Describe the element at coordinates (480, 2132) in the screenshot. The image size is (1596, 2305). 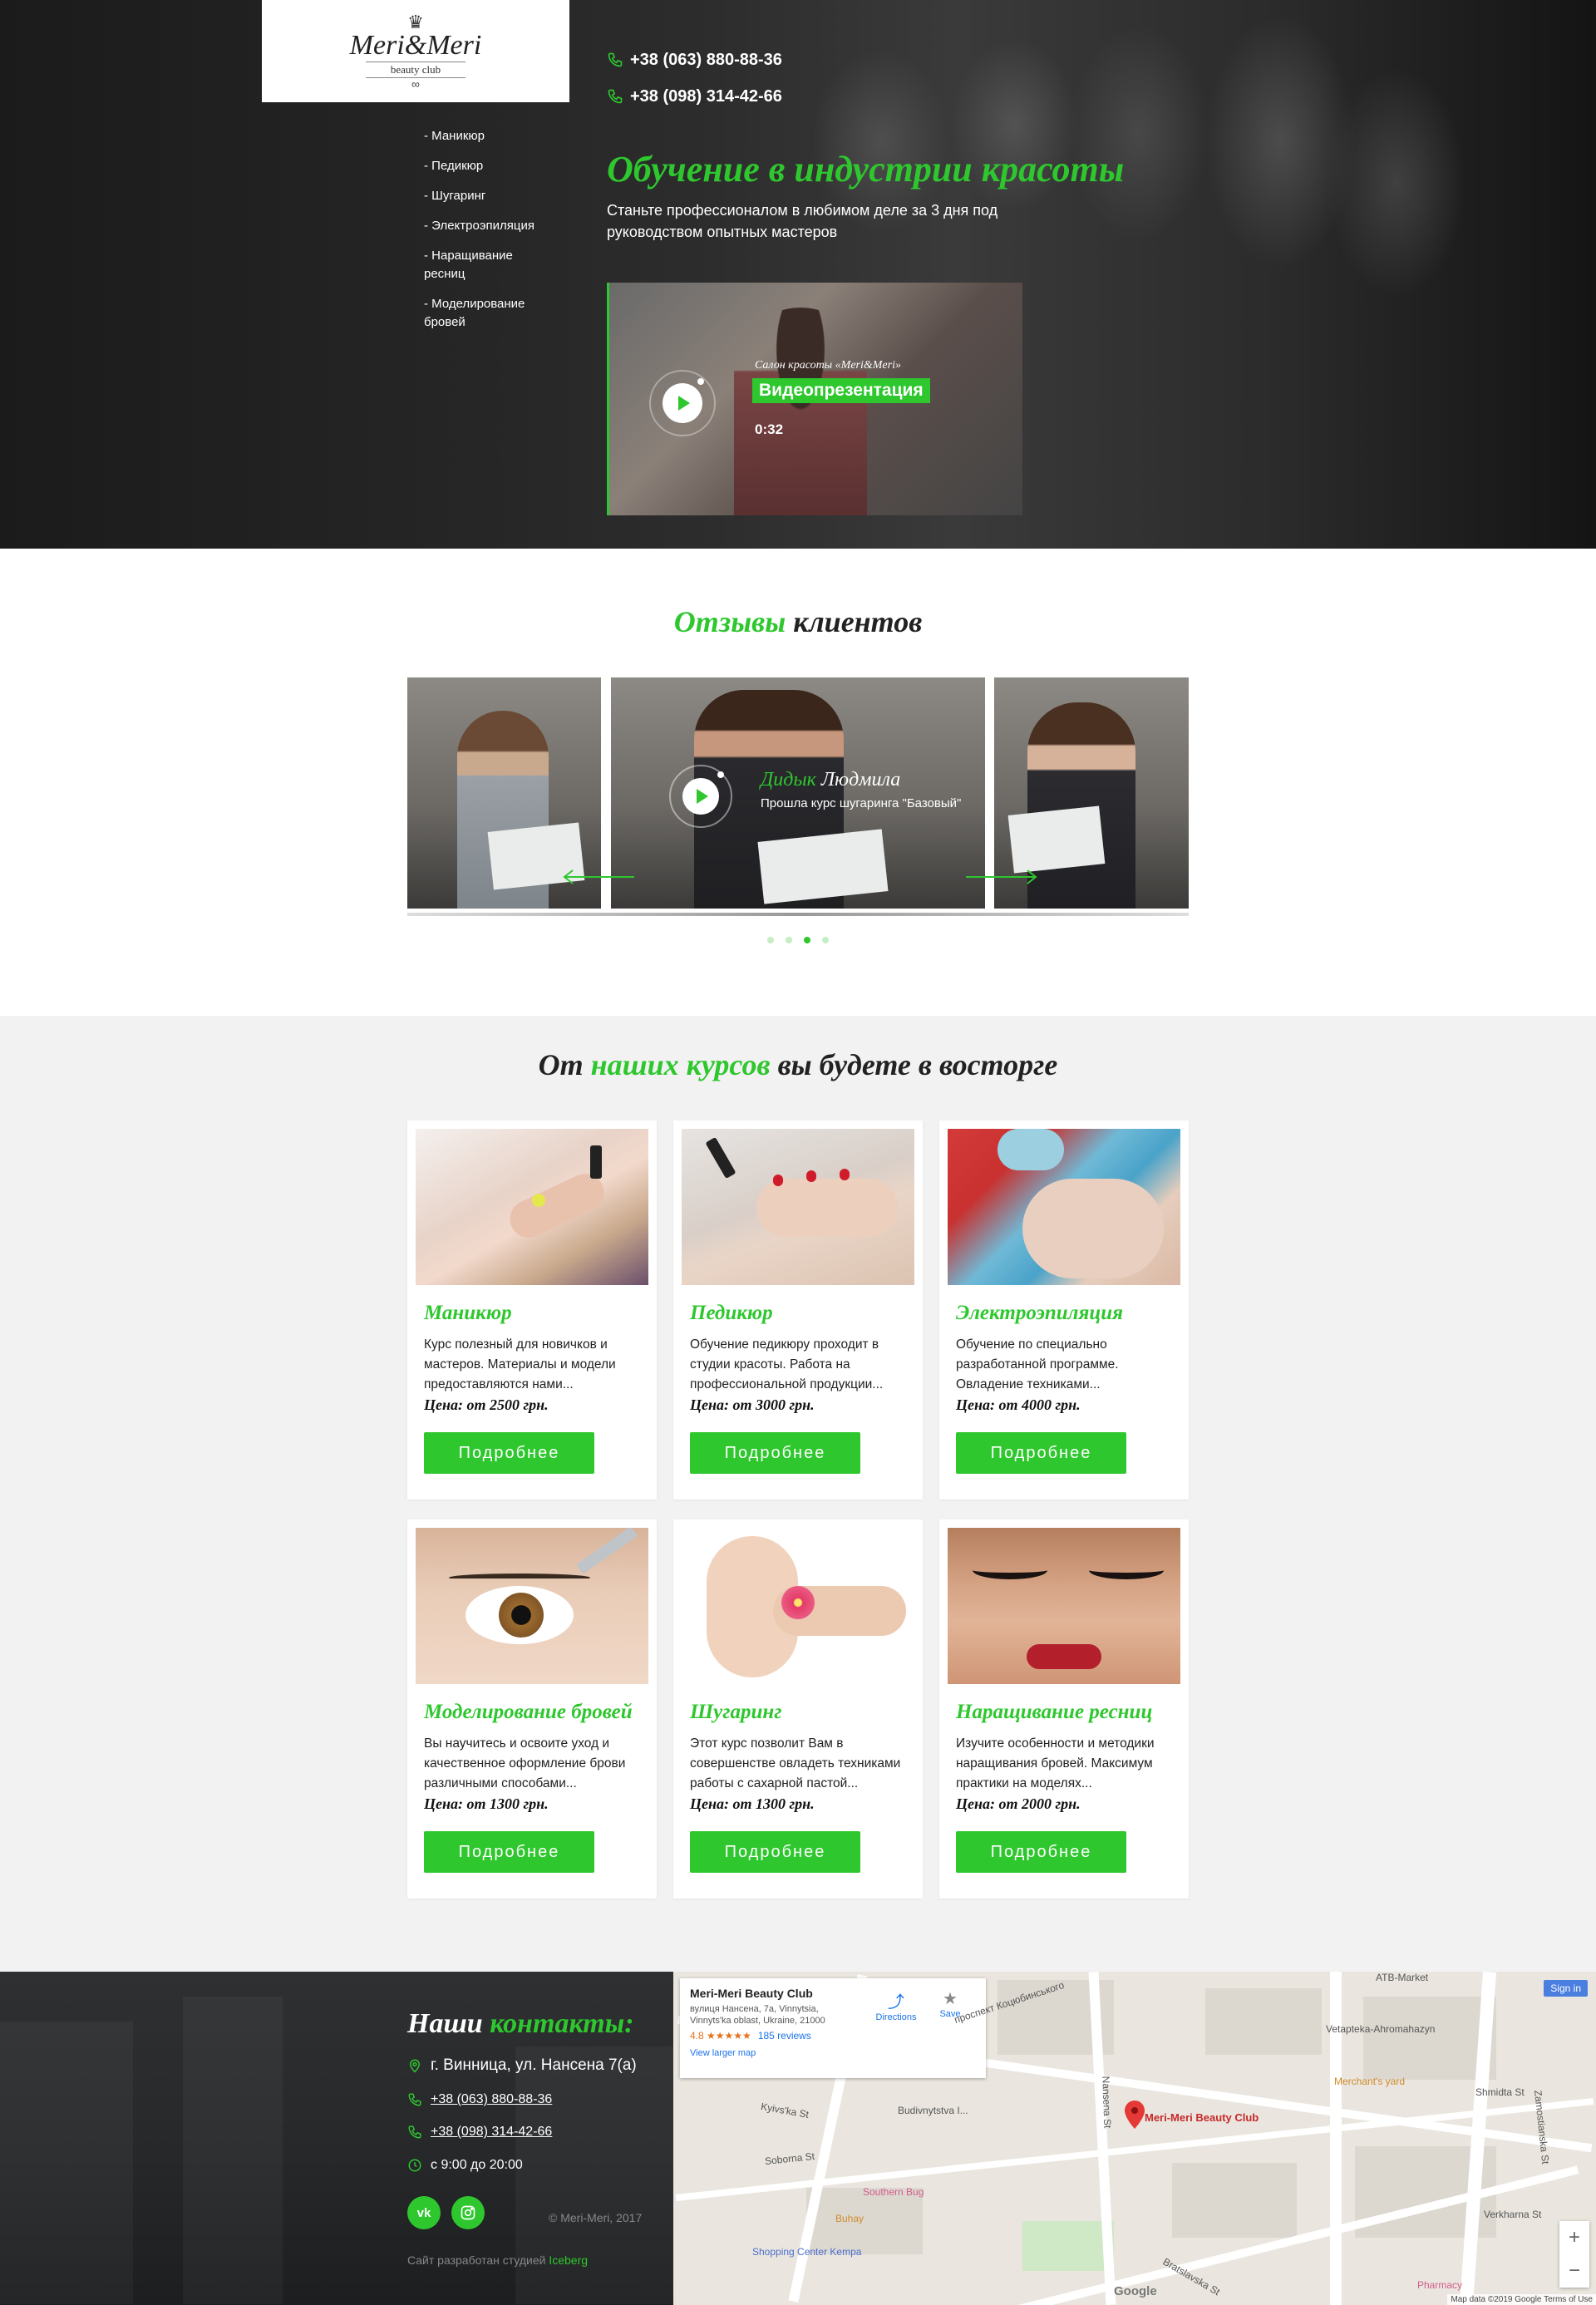
I see `contact-phone-2: +38 (098) 314-42-66` at that location.